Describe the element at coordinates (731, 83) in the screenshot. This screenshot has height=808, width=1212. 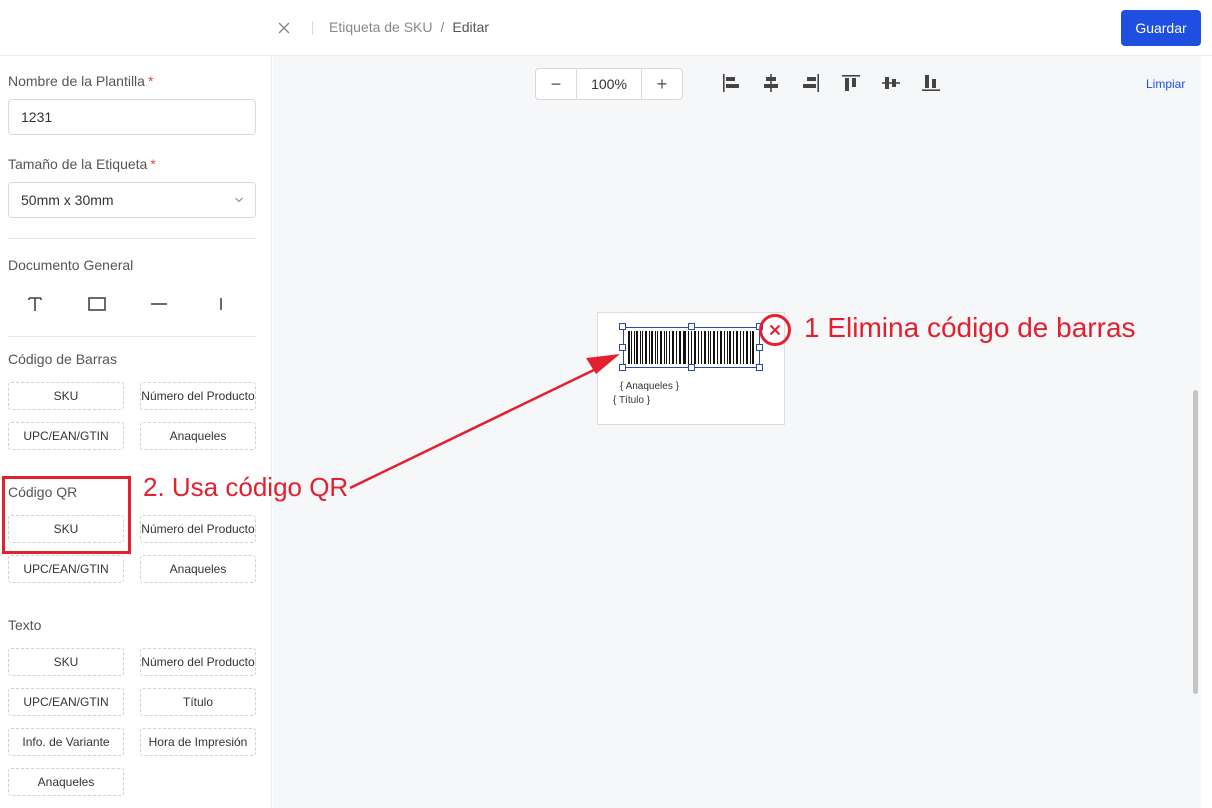
I see `align-left-icon` at that location.